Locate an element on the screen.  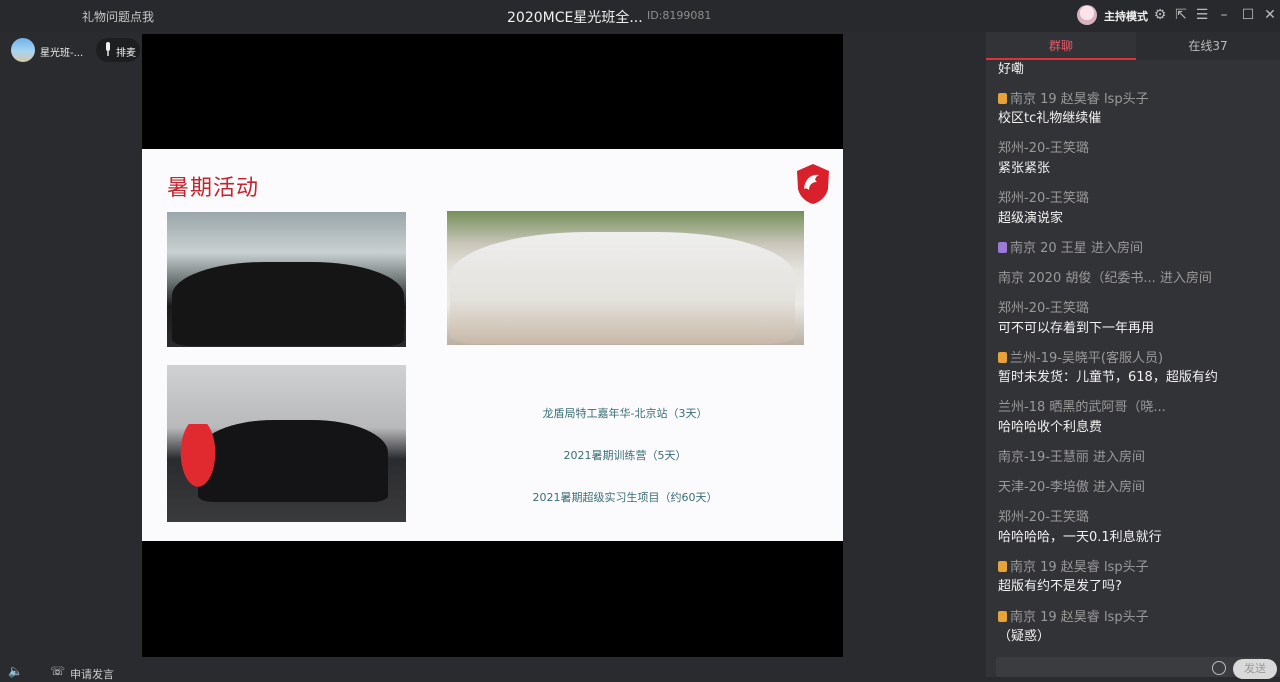
mic-queue-label: 排麦 is located at coordinates (126, 53).